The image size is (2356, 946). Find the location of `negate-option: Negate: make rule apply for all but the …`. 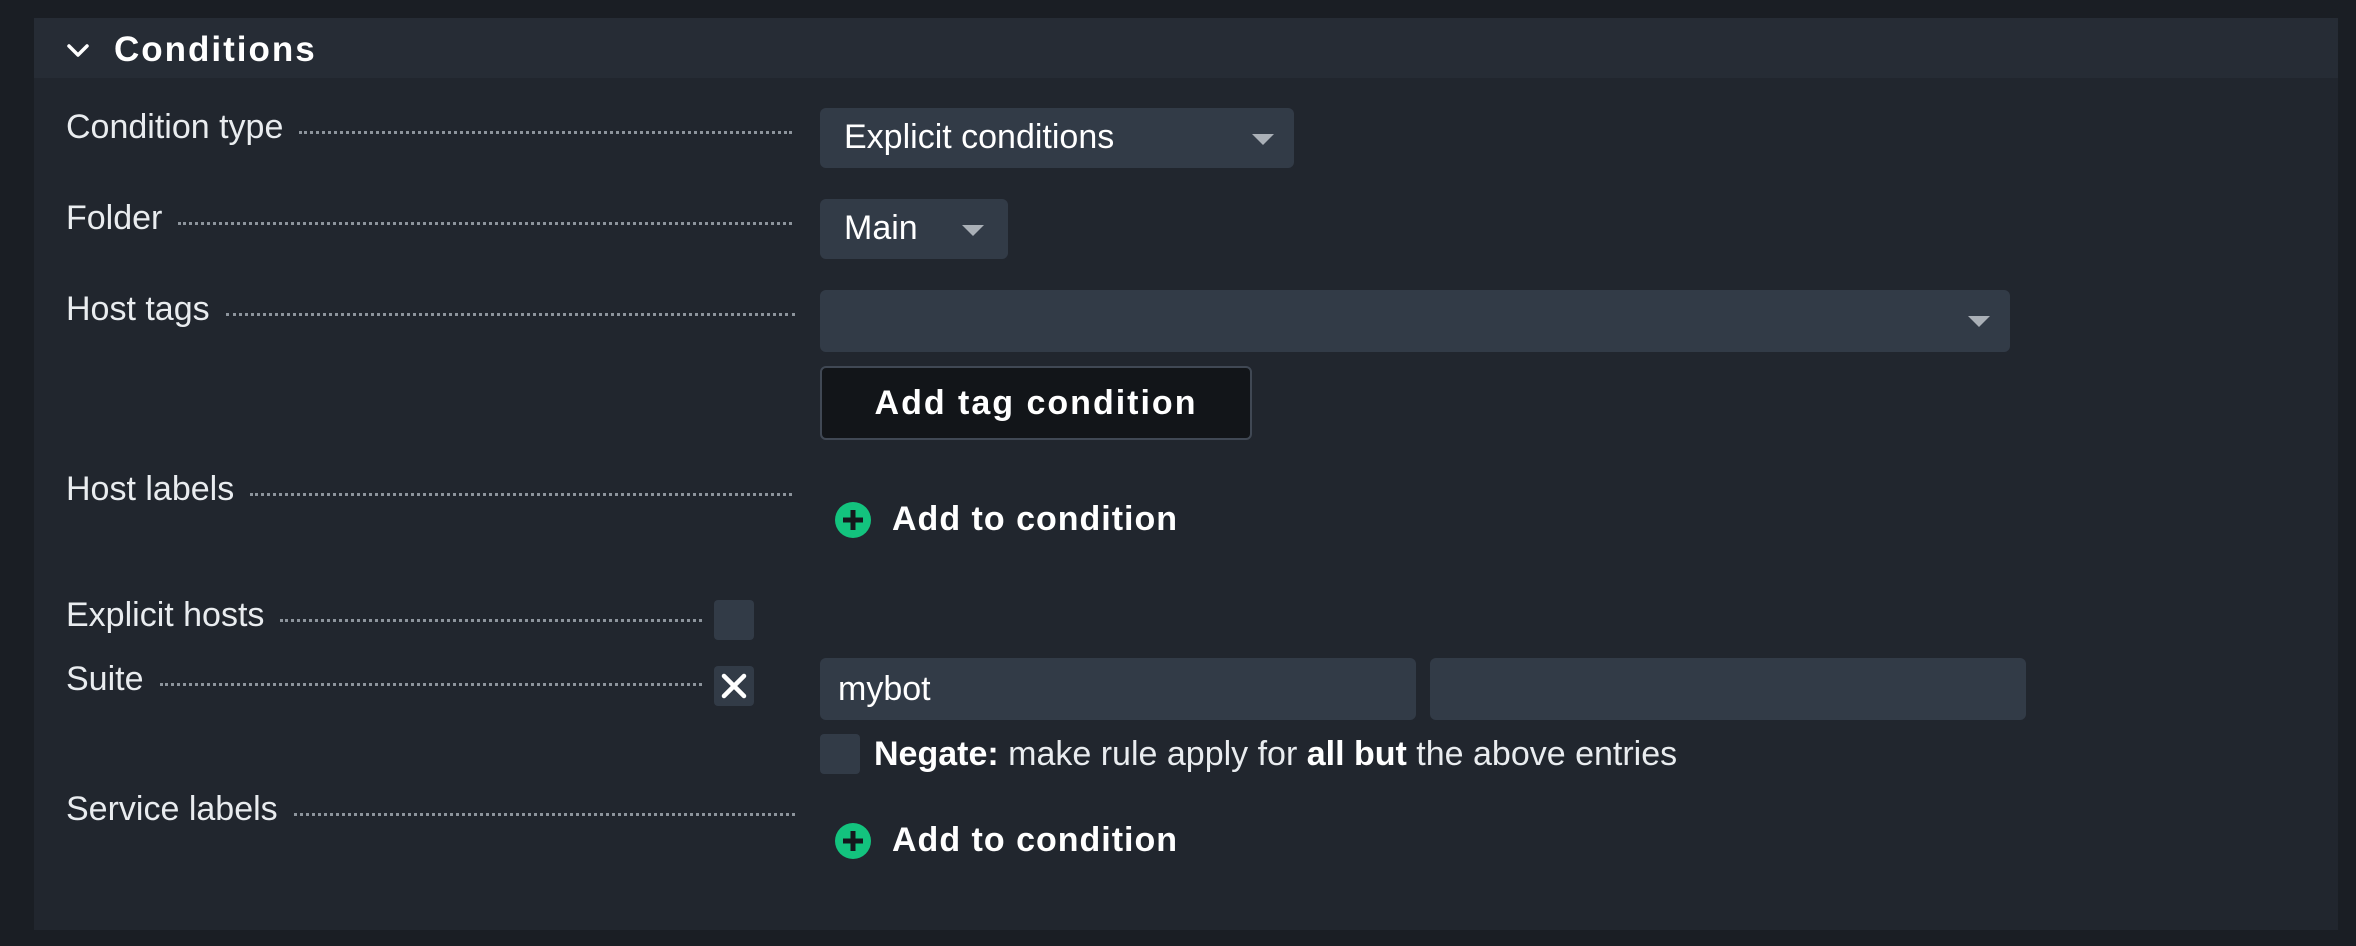

negate-option: Negate: make rule apply for all but the … is located at coordinates (1248, 754).